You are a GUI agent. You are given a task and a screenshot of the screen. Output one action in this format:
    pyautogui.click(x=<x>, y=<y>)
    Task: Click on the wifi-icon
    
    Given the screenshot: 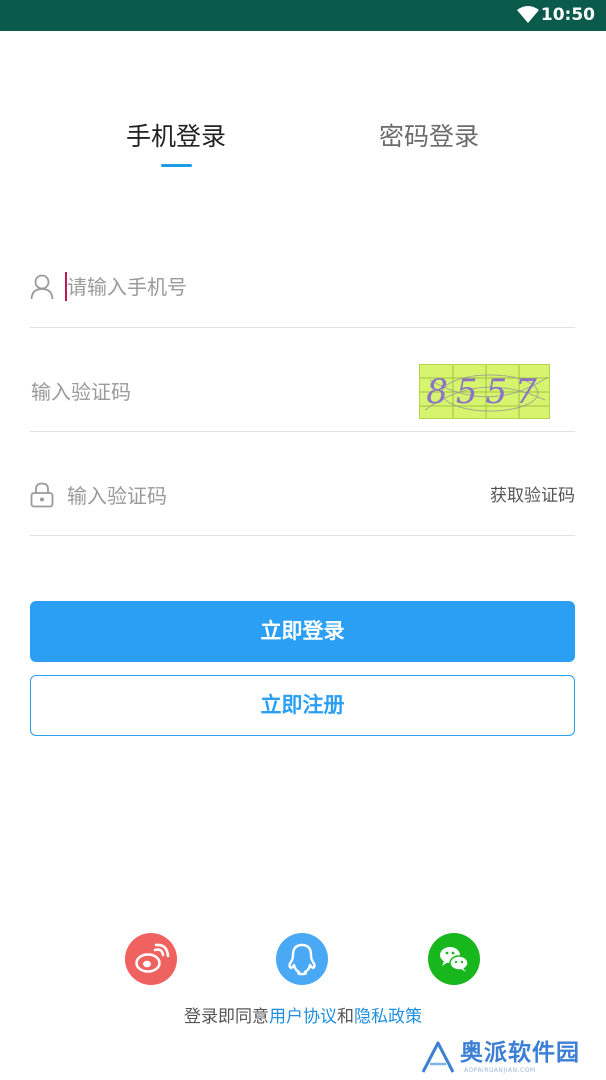 What is the action you would take?
    pyautogui.click(x=528, y=14)
    